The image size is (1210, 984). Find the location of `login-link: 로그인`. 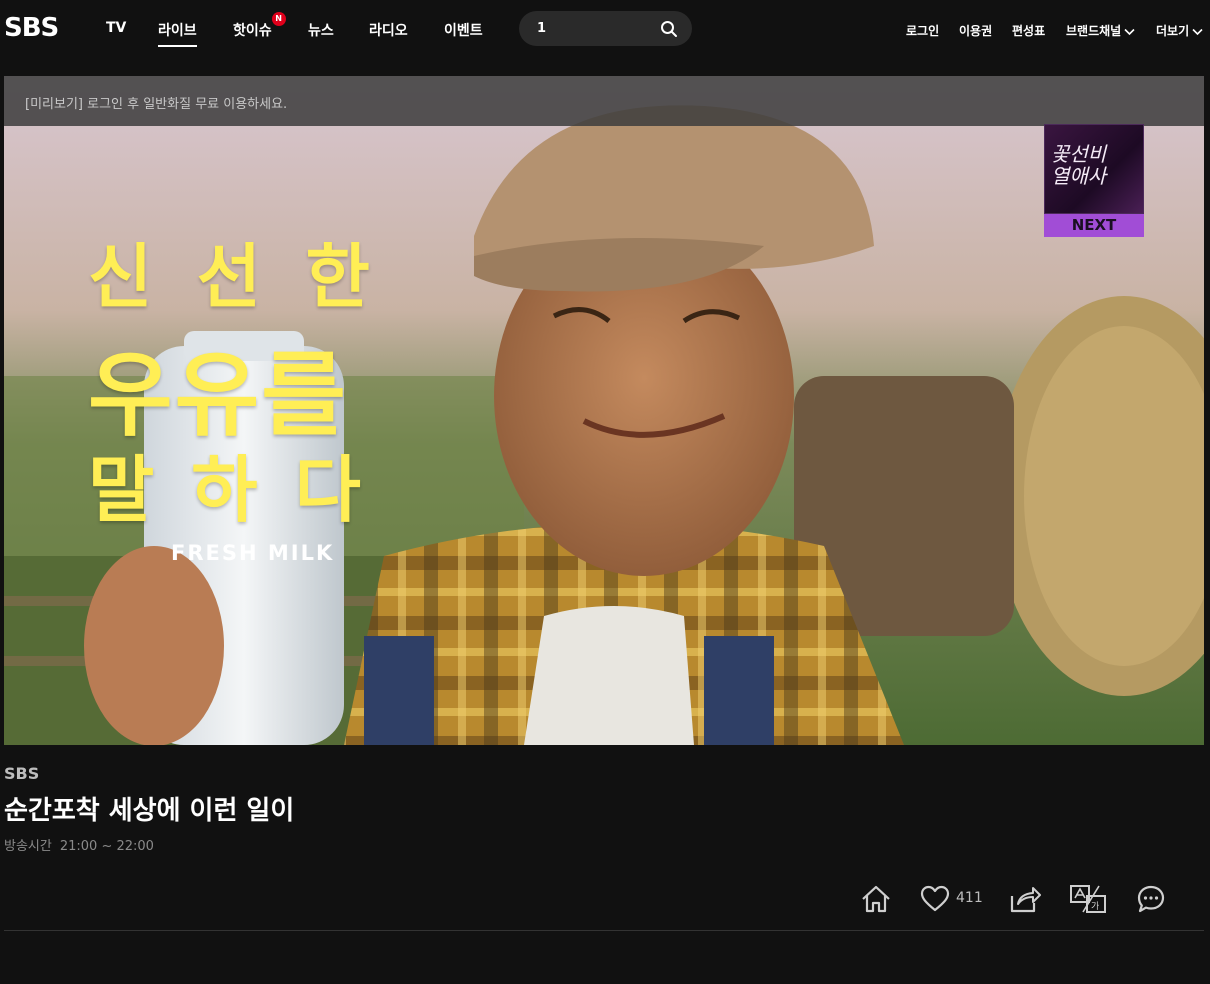

login-link: 로그인 is located at coordinates (922, 30).